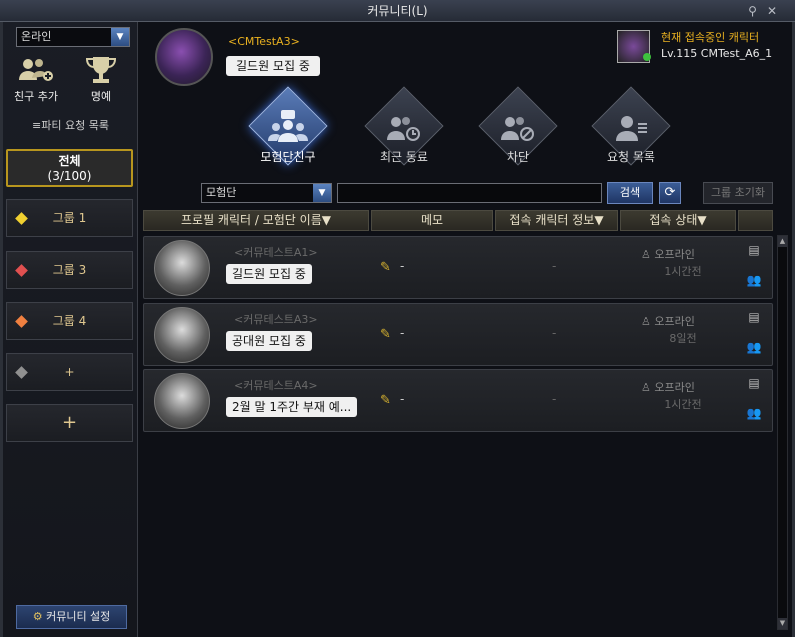 This screenshot has width=795, height=637. I want to click on honor-label: 명예, so click(101, 96).